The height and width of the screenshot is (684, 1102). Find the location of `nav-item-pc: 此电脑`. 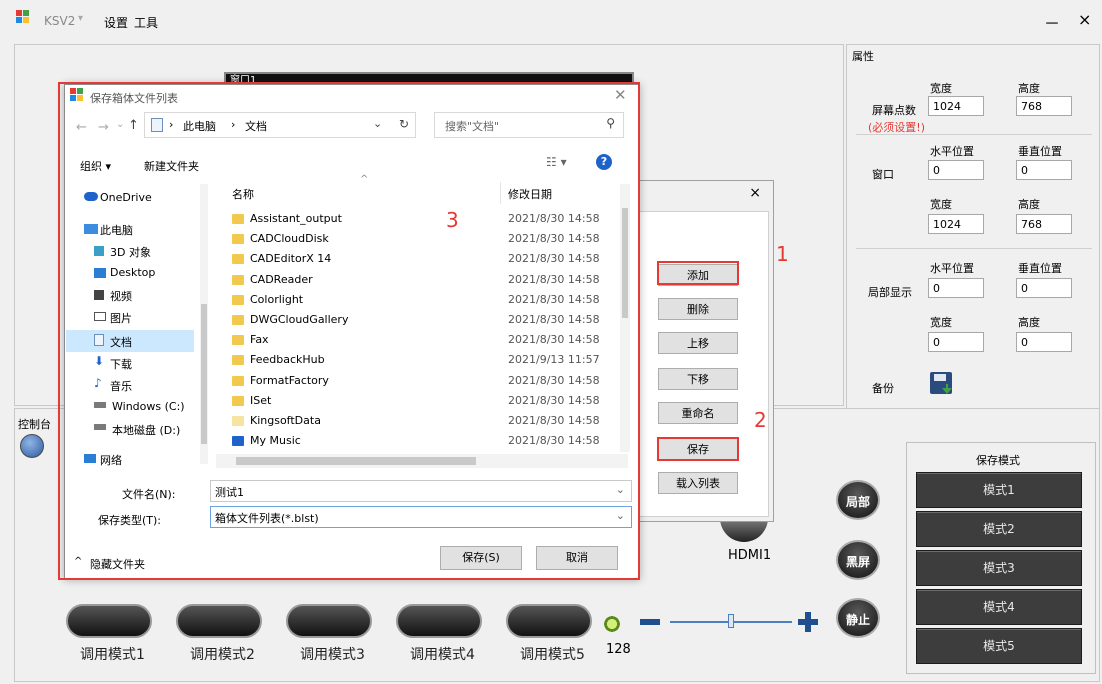

nav-item-pc: 此电脑 is located at coordinates (116, 230).